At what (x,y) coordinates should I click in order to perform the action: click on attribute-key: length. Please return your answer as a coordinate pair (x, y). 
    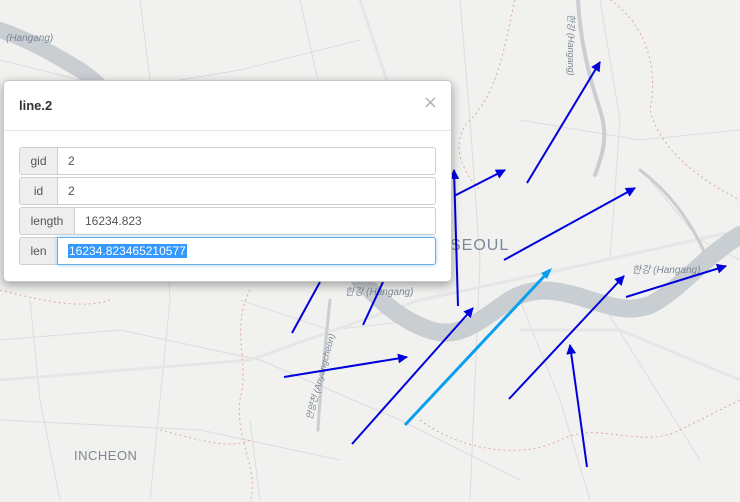
    Looking at the image, I should click on (46, 221).